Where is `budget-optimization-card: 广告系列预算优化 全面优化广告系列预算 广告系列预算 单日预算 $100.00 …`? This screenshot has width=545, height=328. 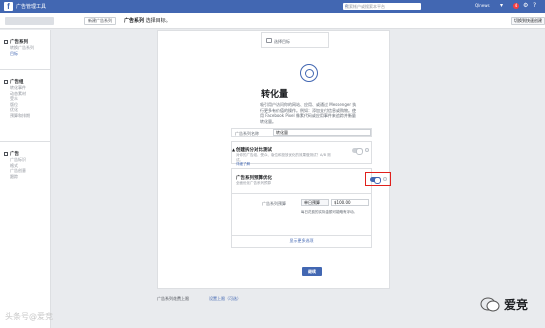
budget-optimization-card: 广告系列预算优化 全面优化广告系列预算 广告系列预算 单日预算 $100.00 … is located at coordinates (311, 208).